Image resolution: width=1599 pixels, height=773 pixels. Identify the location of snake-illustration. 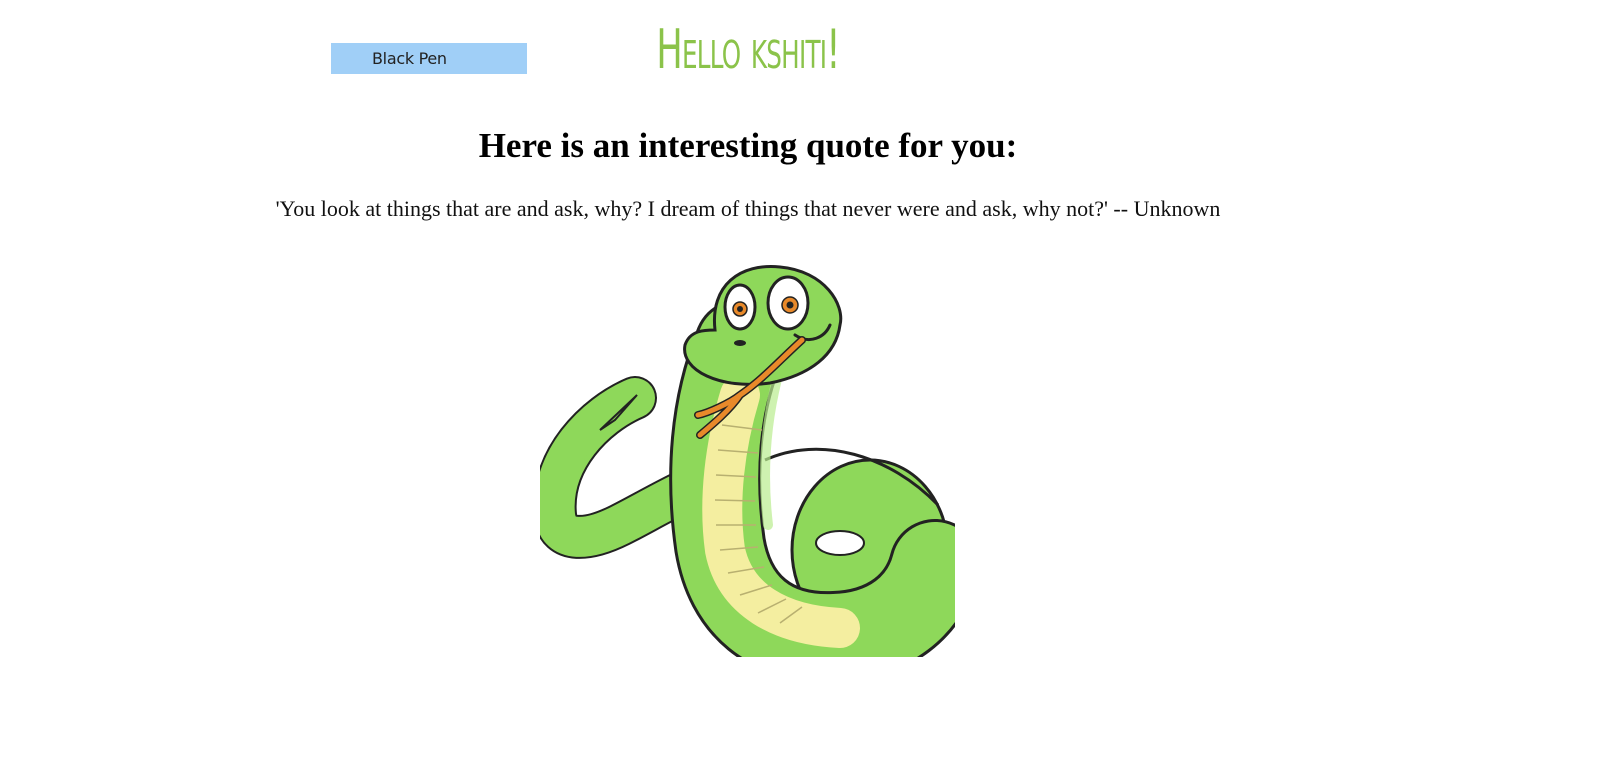
(747, 461).